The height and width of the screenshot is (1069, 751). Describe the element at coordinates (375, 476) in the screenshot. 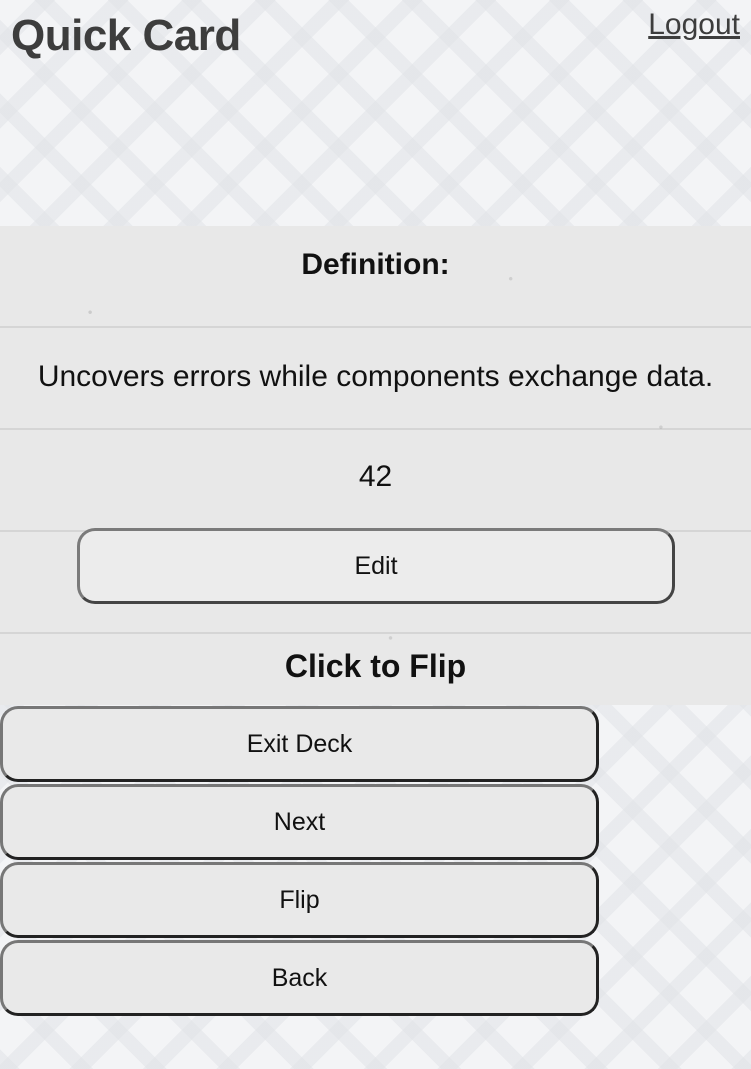

I see `card-number: 42` at that location.